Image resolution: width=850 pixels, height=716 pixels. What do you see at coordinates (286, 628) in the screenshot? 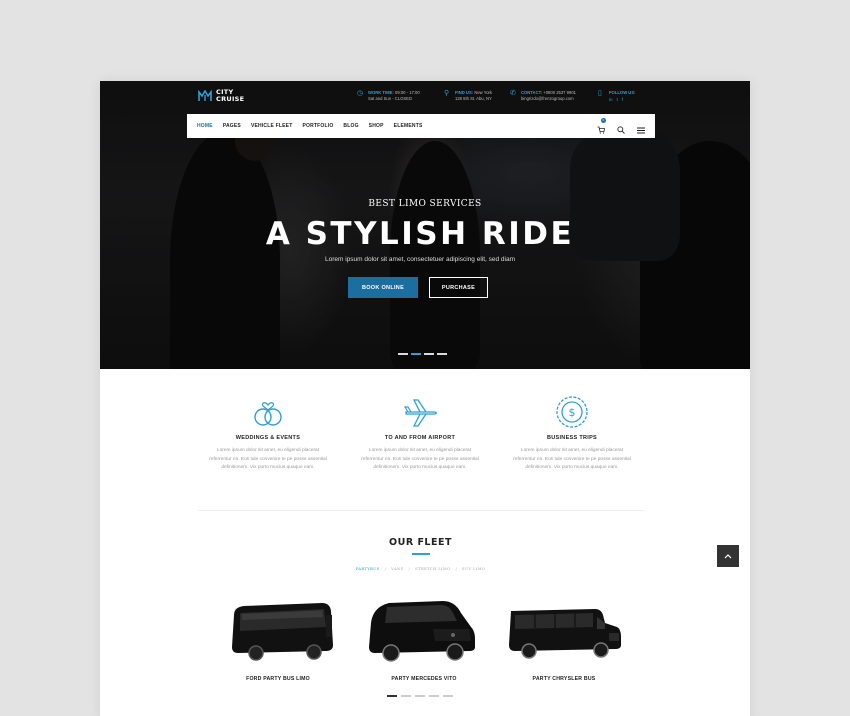
I see `party-bus-image` at bounding box center [286, 628].